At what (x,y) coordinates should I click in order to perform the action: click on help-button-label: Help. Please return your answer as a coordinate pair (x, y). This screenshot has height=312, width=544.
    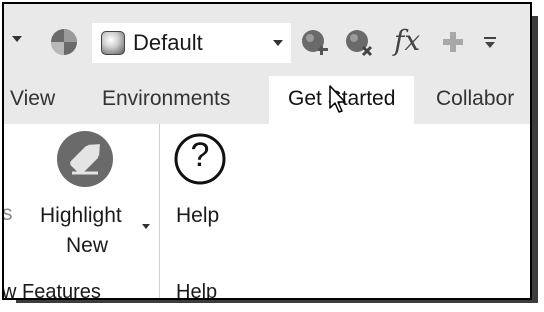
    Looking at the image, I should click on (198, 215).